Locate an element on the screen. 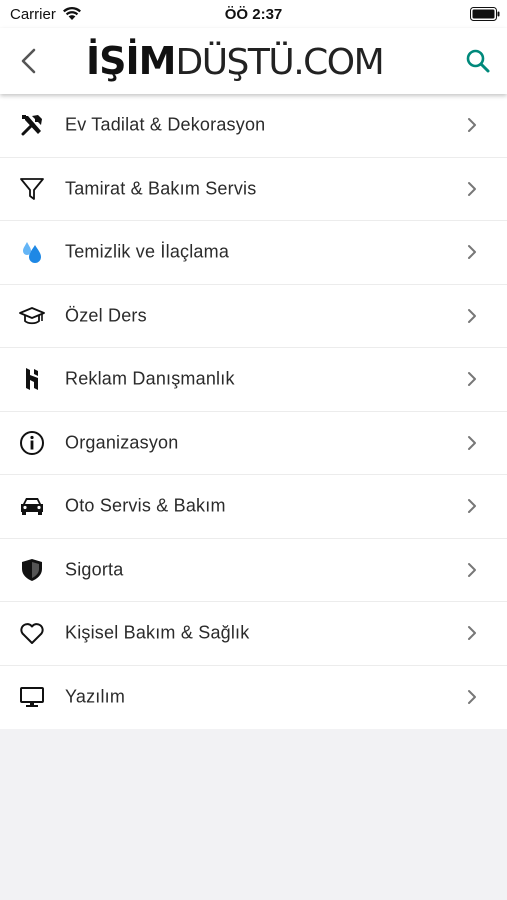 This screenshot has width=507, height=900. category-label: Temizlik ve İlaçlama is located at coordinates (147, 251).